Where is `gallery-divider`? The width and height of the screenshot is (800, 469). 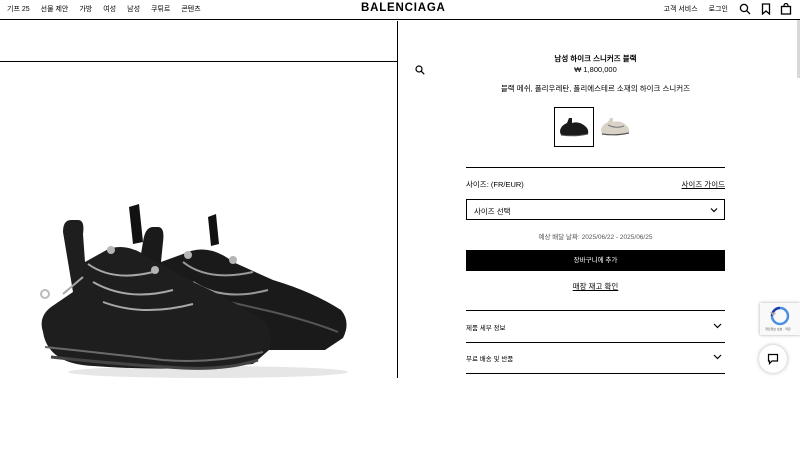 gallery-divider is located at coordinates (198, 61).